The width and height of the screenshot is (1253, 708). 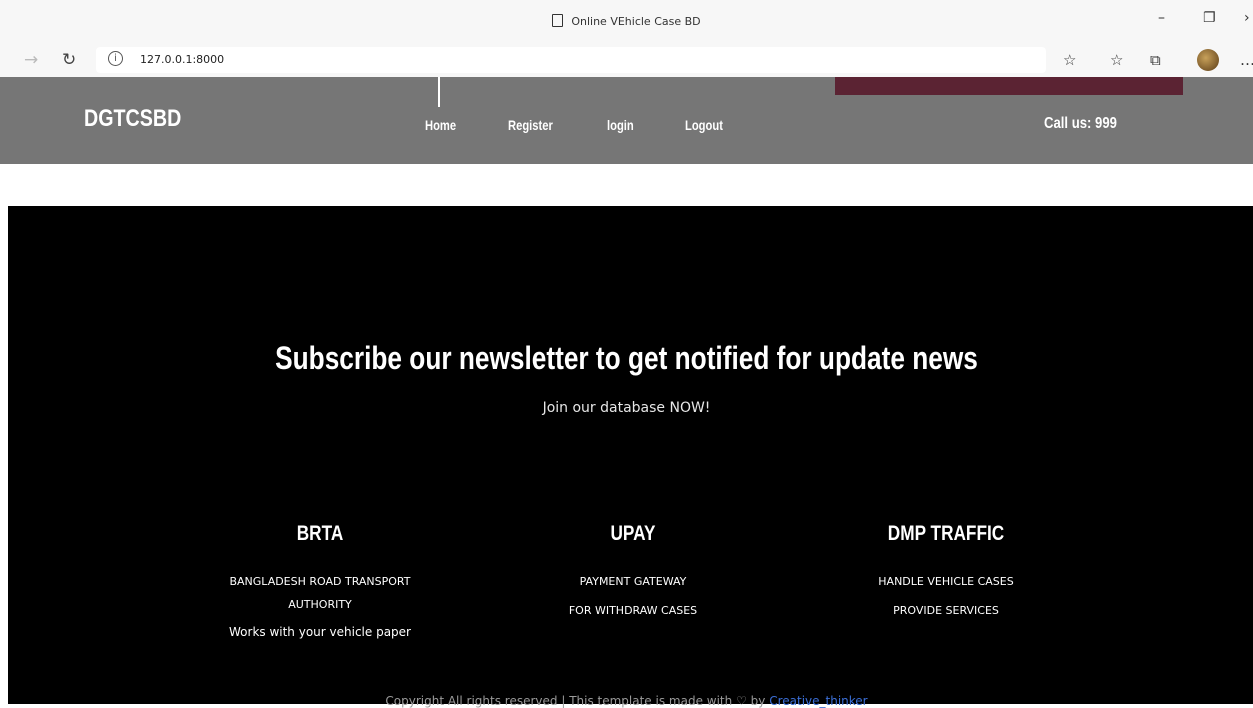 What do you see at coordinates (439, 92) in the screenshot?
I see `nav-indicator` at bounding box center [439, 92].